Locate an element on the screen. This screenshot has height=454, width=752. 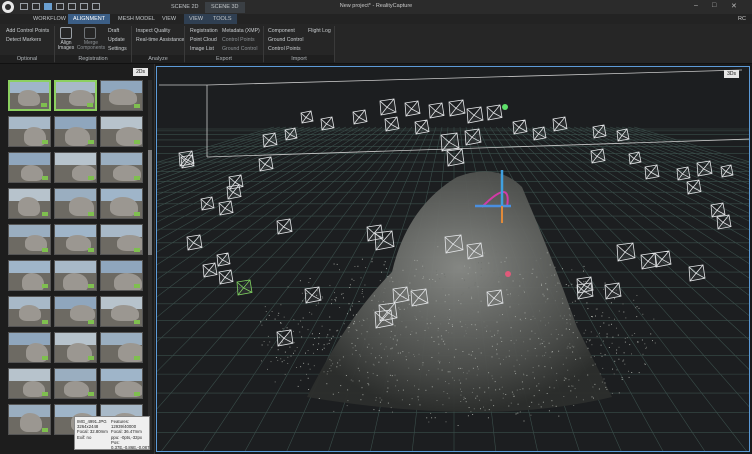
tab-workflow: WORKFLOW is located at coordinates (49, 19).